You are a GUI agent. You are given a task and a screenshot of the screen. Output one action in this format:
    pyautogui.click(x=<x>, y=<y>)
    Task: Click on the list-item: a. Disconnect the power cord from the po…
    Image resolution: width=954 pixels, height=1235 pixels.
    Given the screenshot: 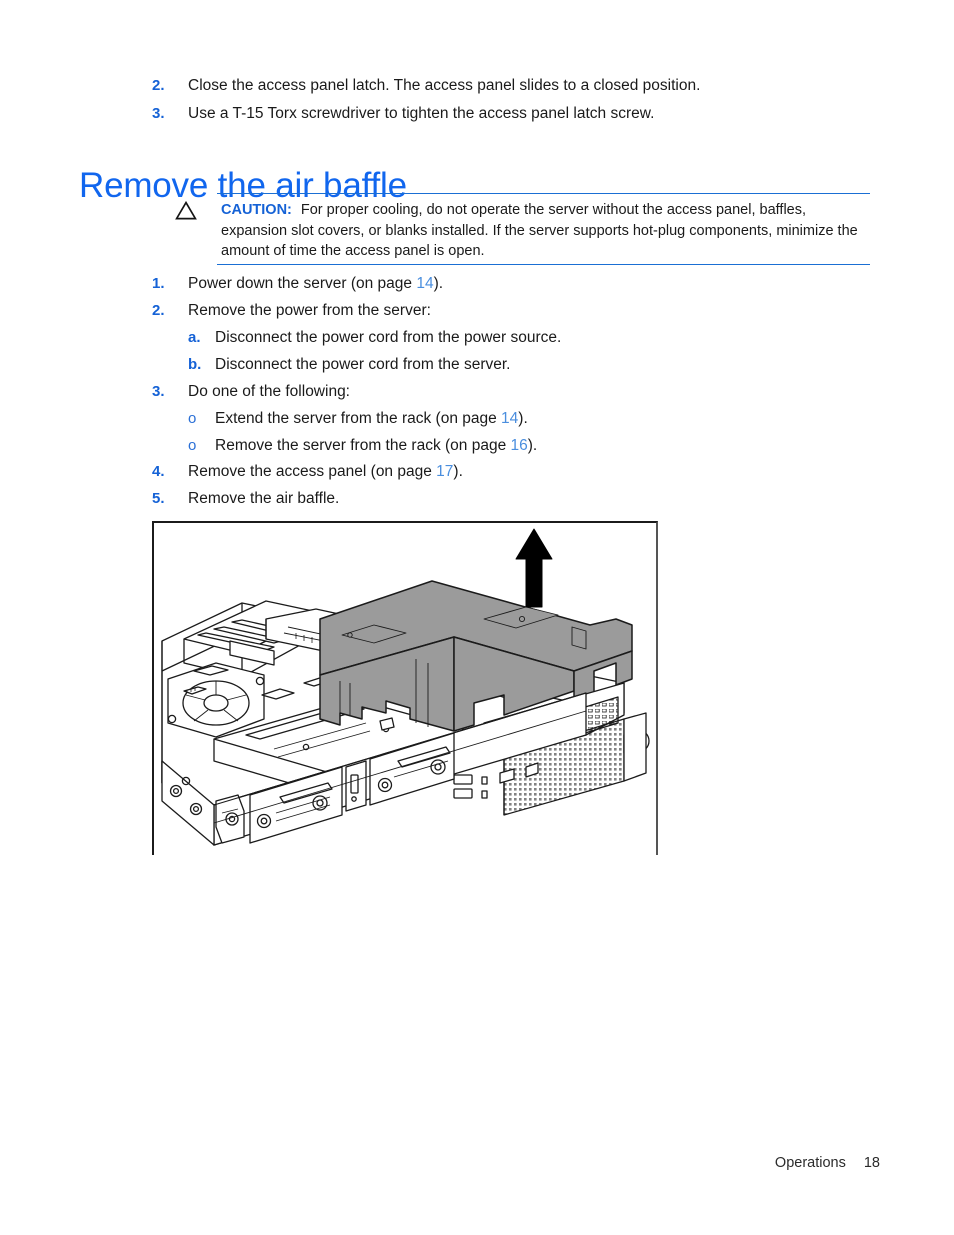 What is the action you would take?
    pyautogui.click(x=538, y=337)
    